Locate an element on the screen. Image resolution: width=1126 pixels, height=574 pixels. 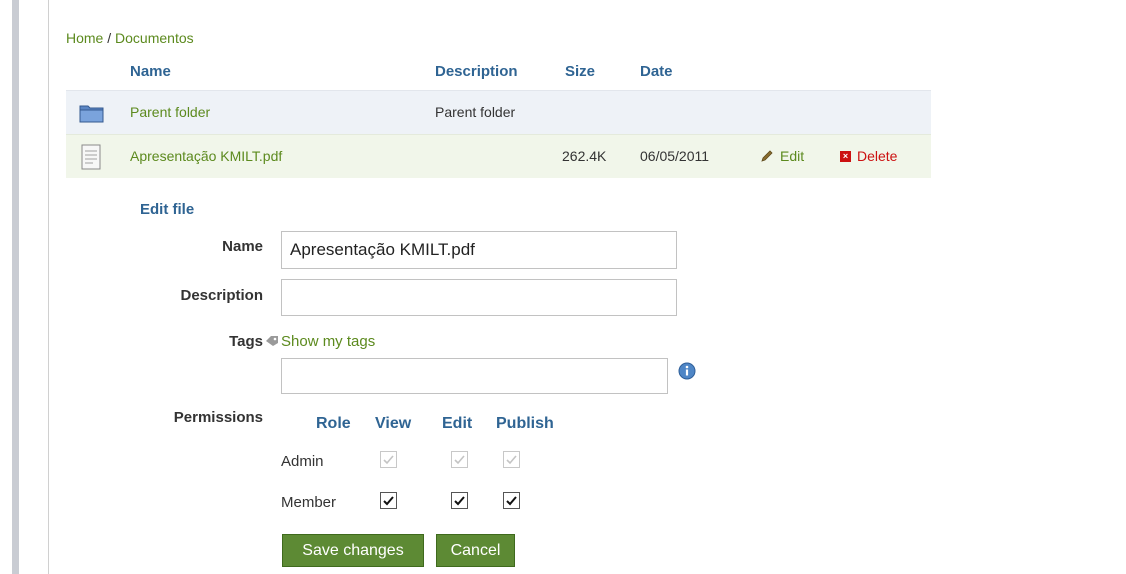
table-header-row: Name Description Size Date is located at coordinates (498, 72).